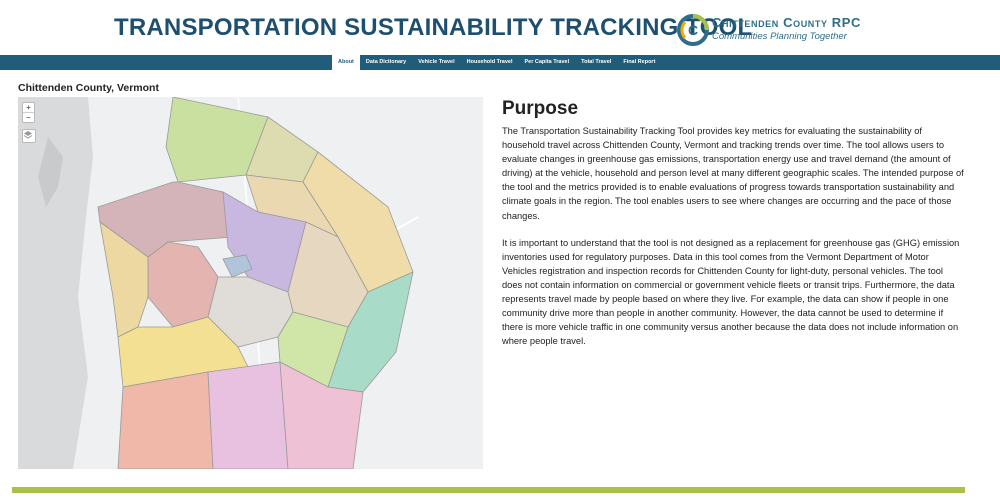  I want to click on purpose-heading: Purpose, so click(540, 108).